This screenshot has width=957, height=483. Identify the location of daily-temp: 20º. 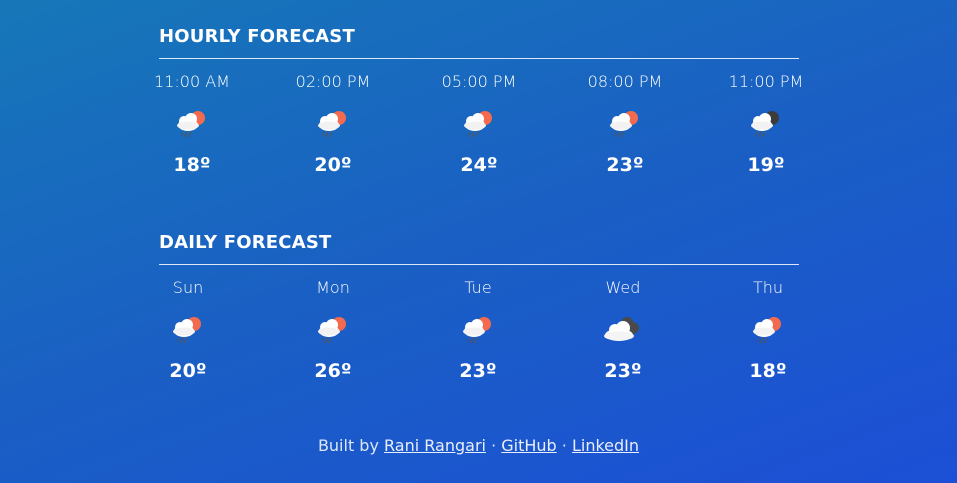
(188, 371).